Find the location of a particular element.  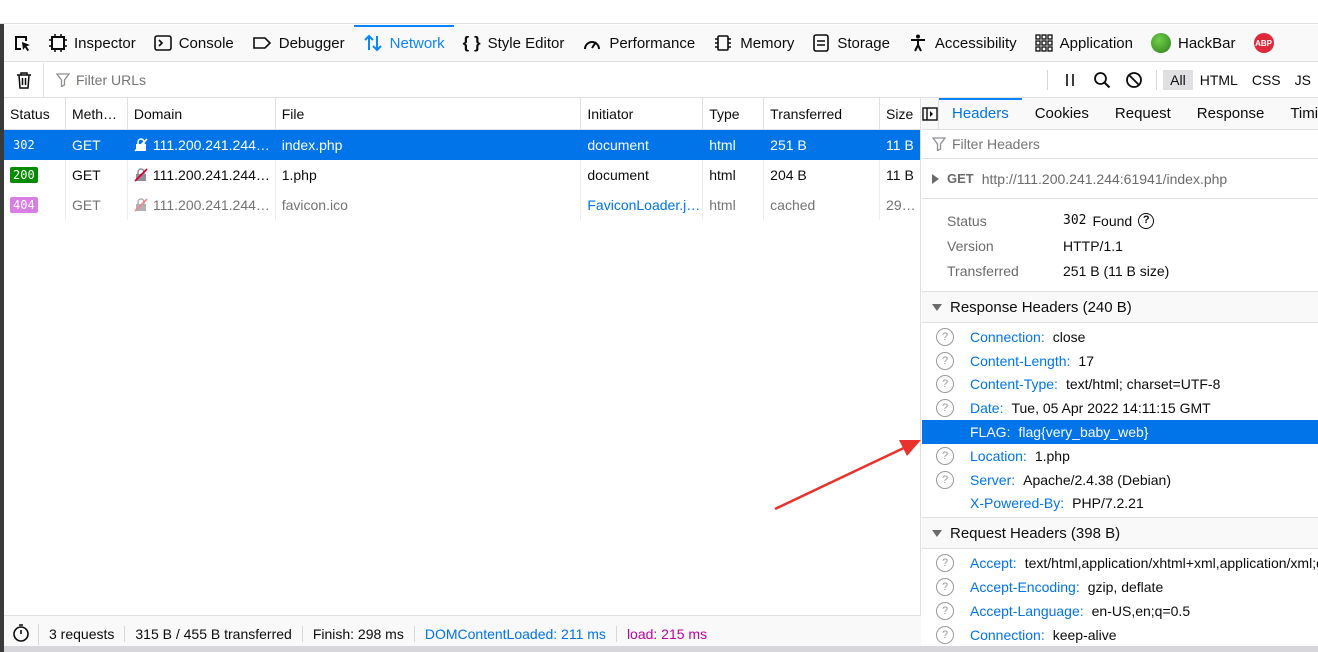

header-row: ? Content-Length: 17 is located at coordinates (1120, 361).